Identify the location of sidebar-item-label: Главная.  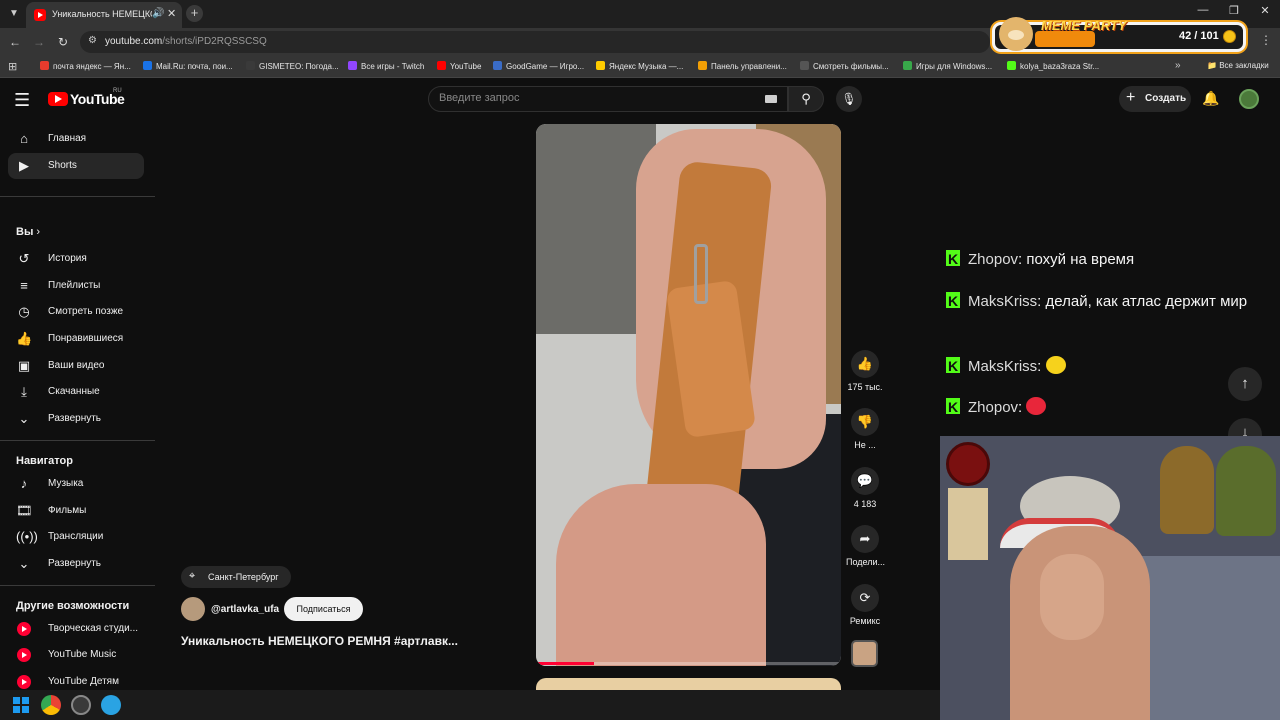
(67, 138).